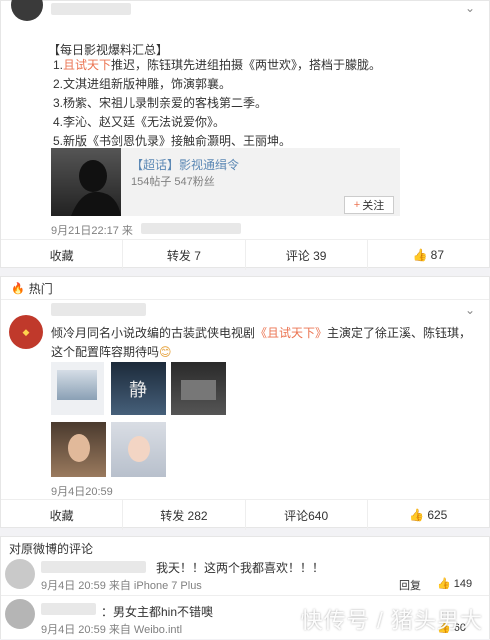 The width and height of the screenshot is (490, 640). I want to click on emoji-icon: 😊, so click(165, 352).